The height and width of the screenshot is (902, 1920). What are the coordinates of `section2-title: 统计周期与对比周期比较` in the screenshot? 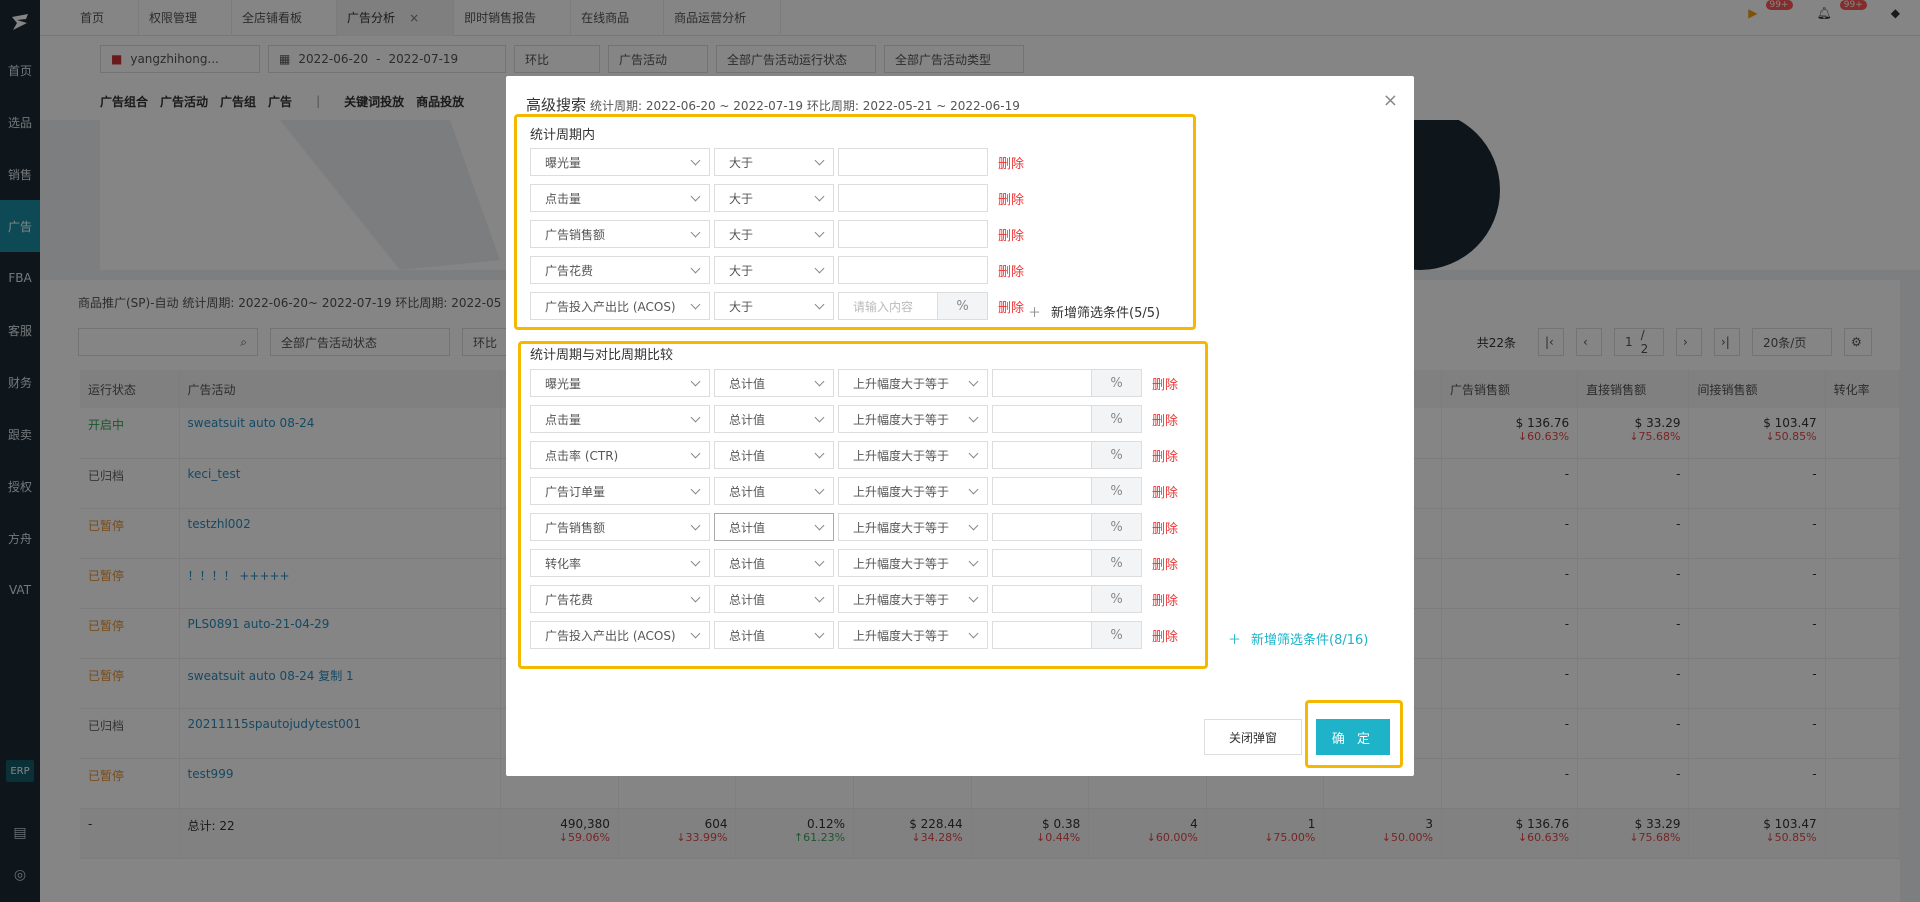 It's located at (602, 355).